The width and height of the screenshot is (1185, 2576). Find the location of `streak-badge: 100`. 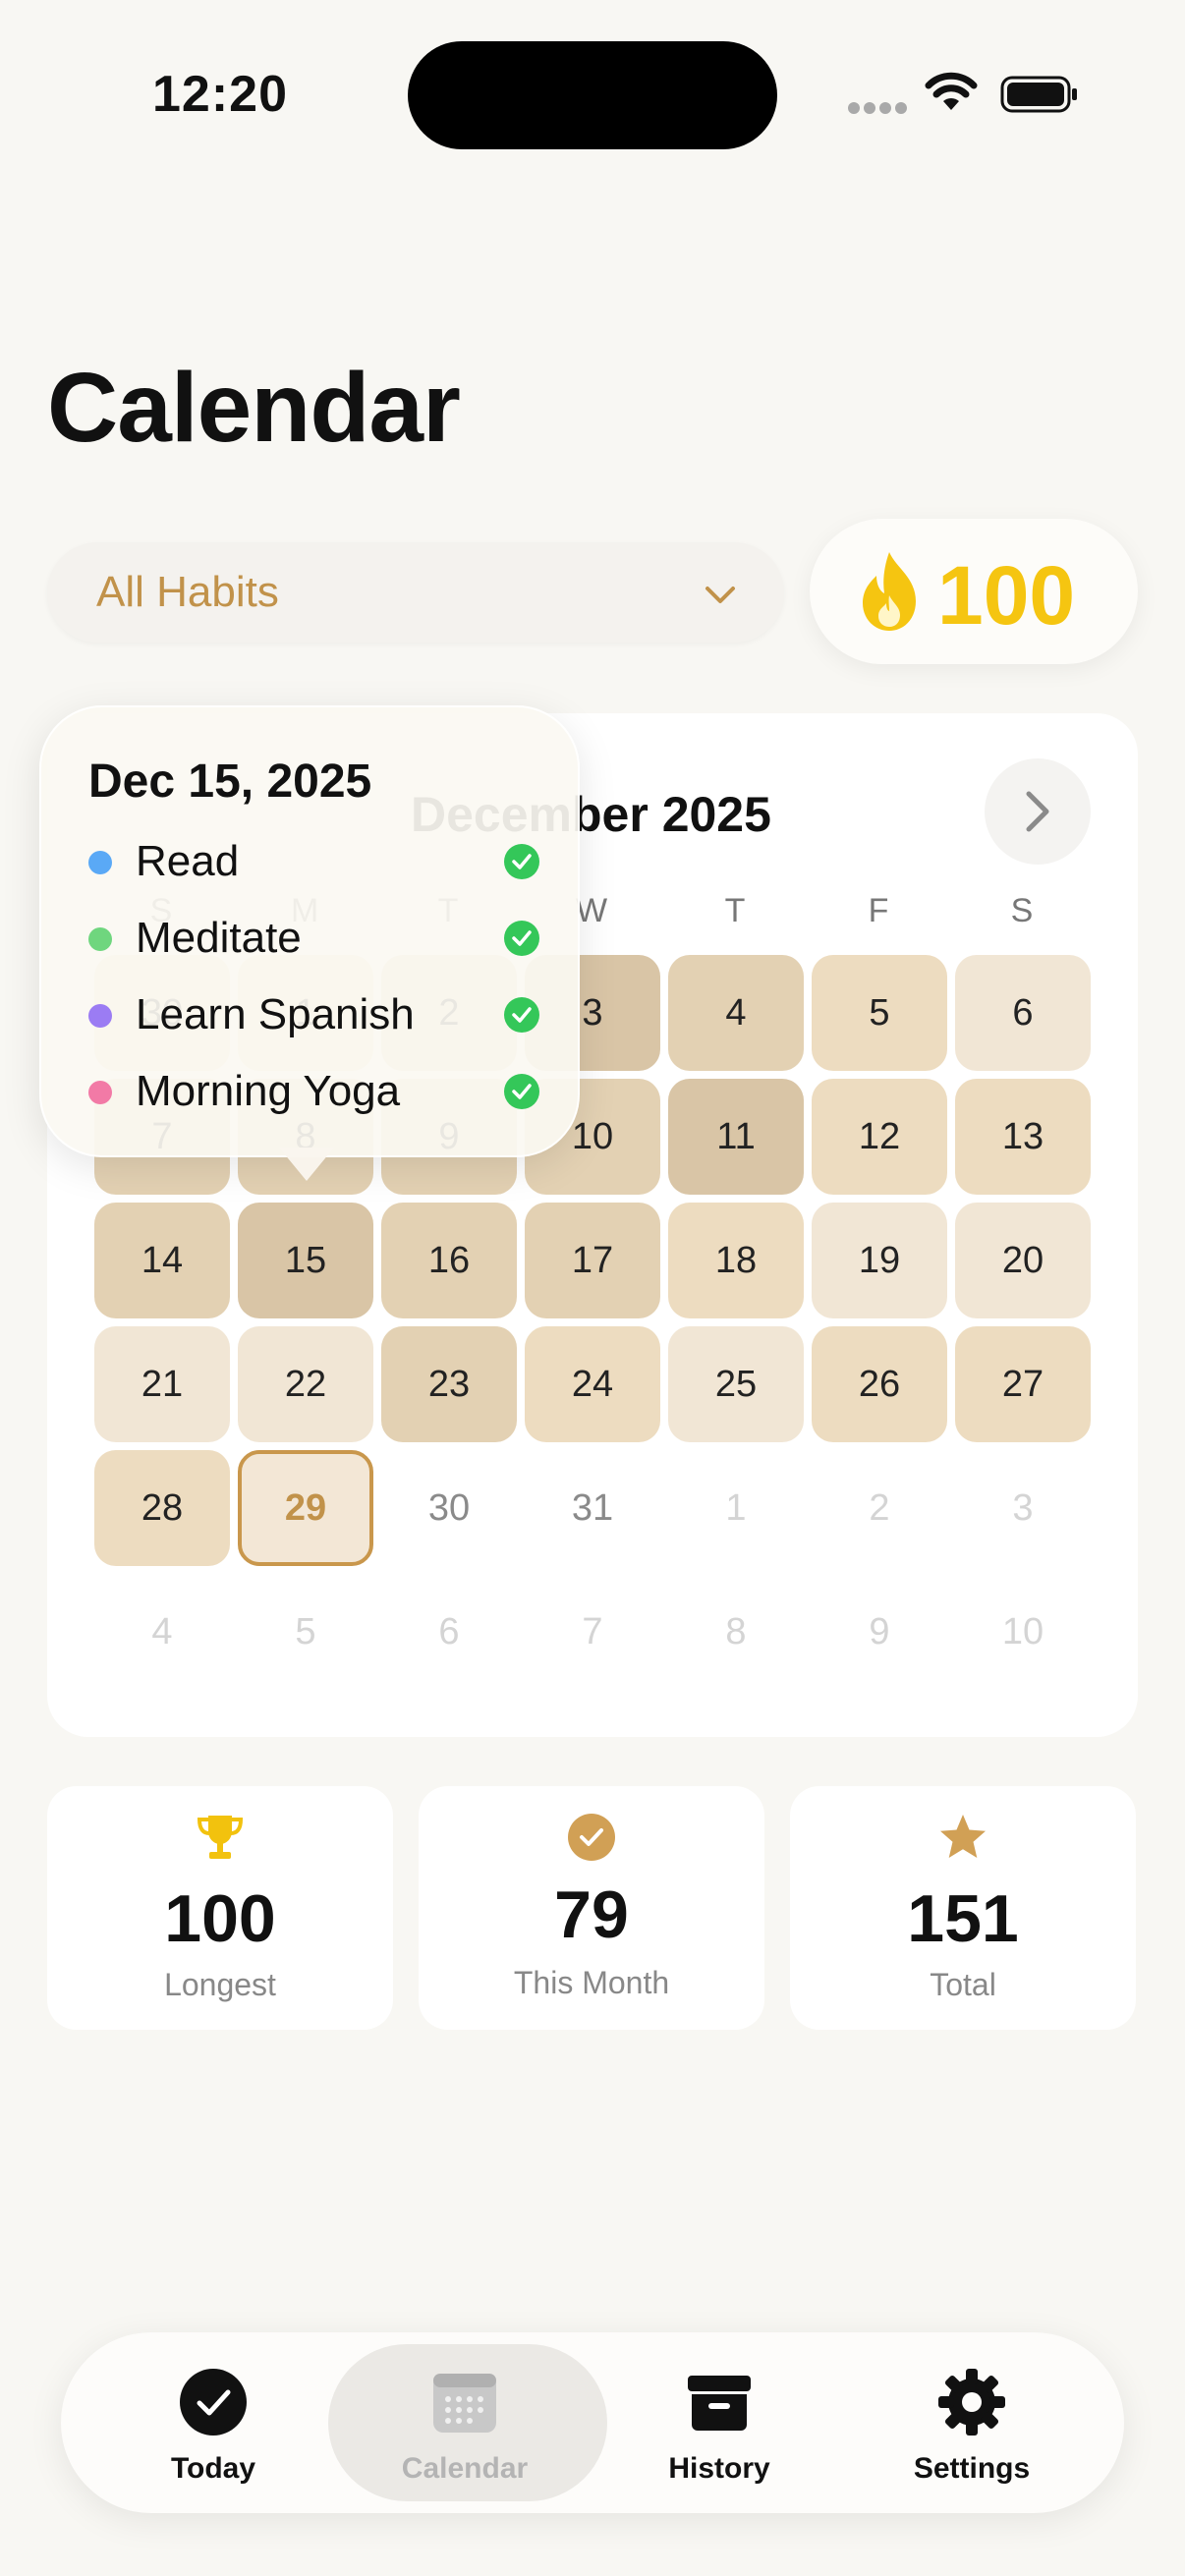

streak-badge: 100 is located at coordinates (974, 591).